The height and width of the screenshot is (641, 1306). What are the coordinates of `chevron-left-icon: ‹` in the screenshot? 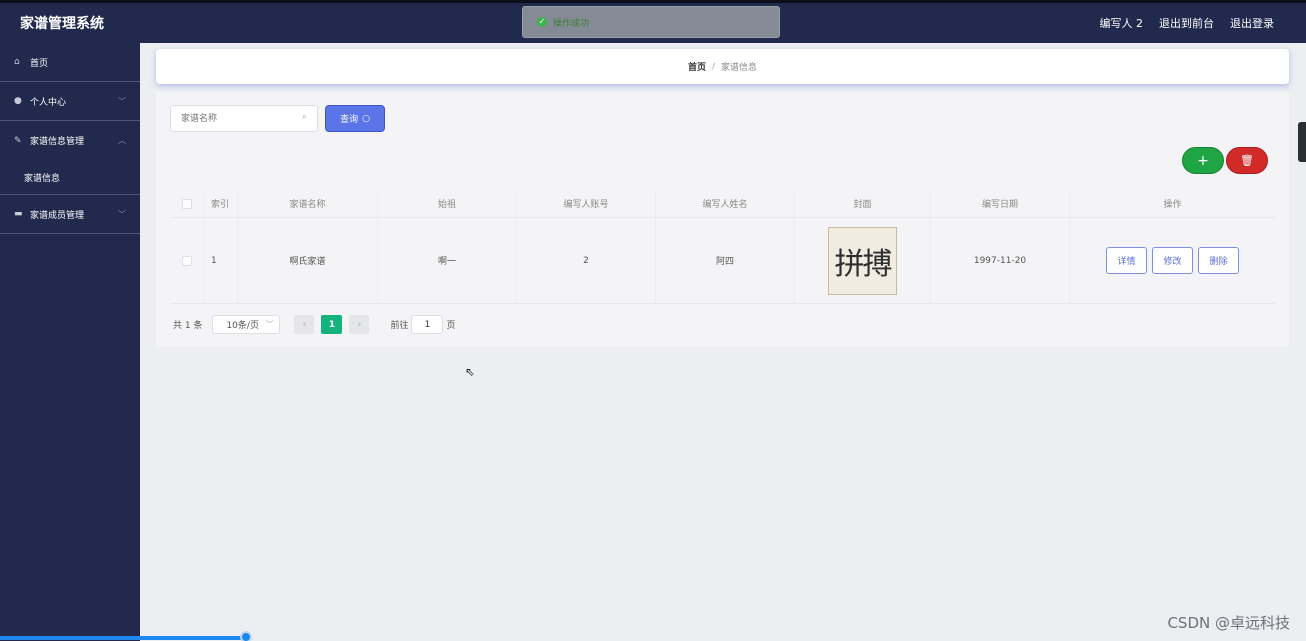 It's located at (304, 324).